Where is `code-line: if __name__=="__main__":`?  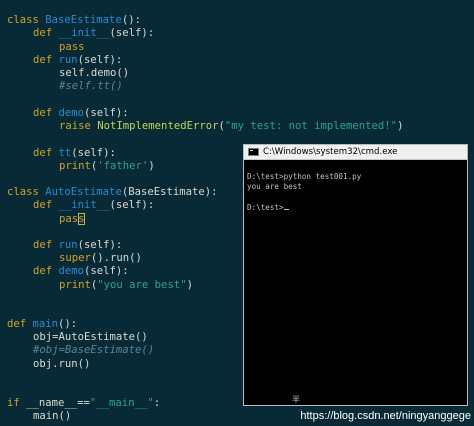 code-line: if __name__=="__main__": is located at coordinates (84, 403).